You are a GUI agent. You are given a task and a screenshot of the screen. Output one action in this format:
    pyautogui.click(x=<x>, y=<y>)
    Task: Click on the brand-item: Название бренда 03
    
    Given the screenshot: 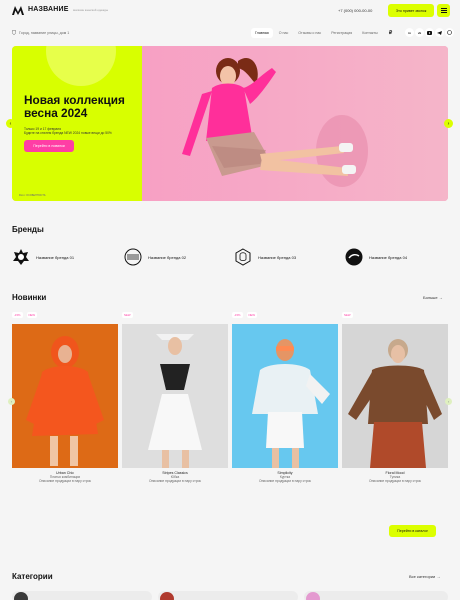 What is the action you would take?
    pyautogui.click(x=265, y=257)
    